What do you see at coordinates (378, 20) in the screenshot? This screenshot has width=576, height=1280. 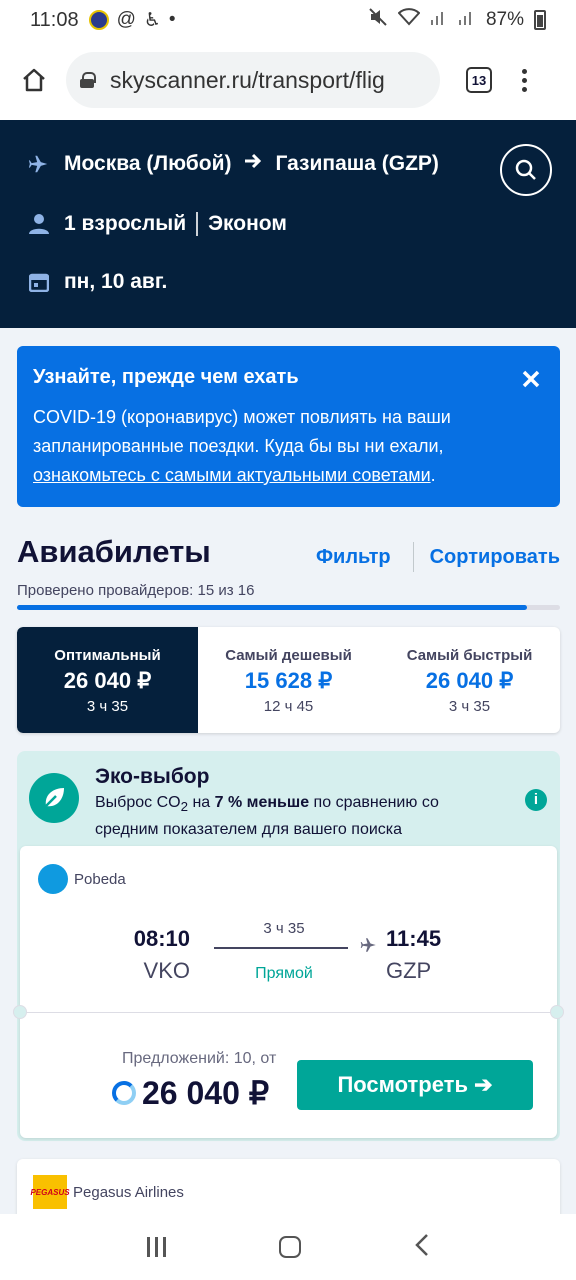 I see `mute-icon` at bounding box center [378, 20].